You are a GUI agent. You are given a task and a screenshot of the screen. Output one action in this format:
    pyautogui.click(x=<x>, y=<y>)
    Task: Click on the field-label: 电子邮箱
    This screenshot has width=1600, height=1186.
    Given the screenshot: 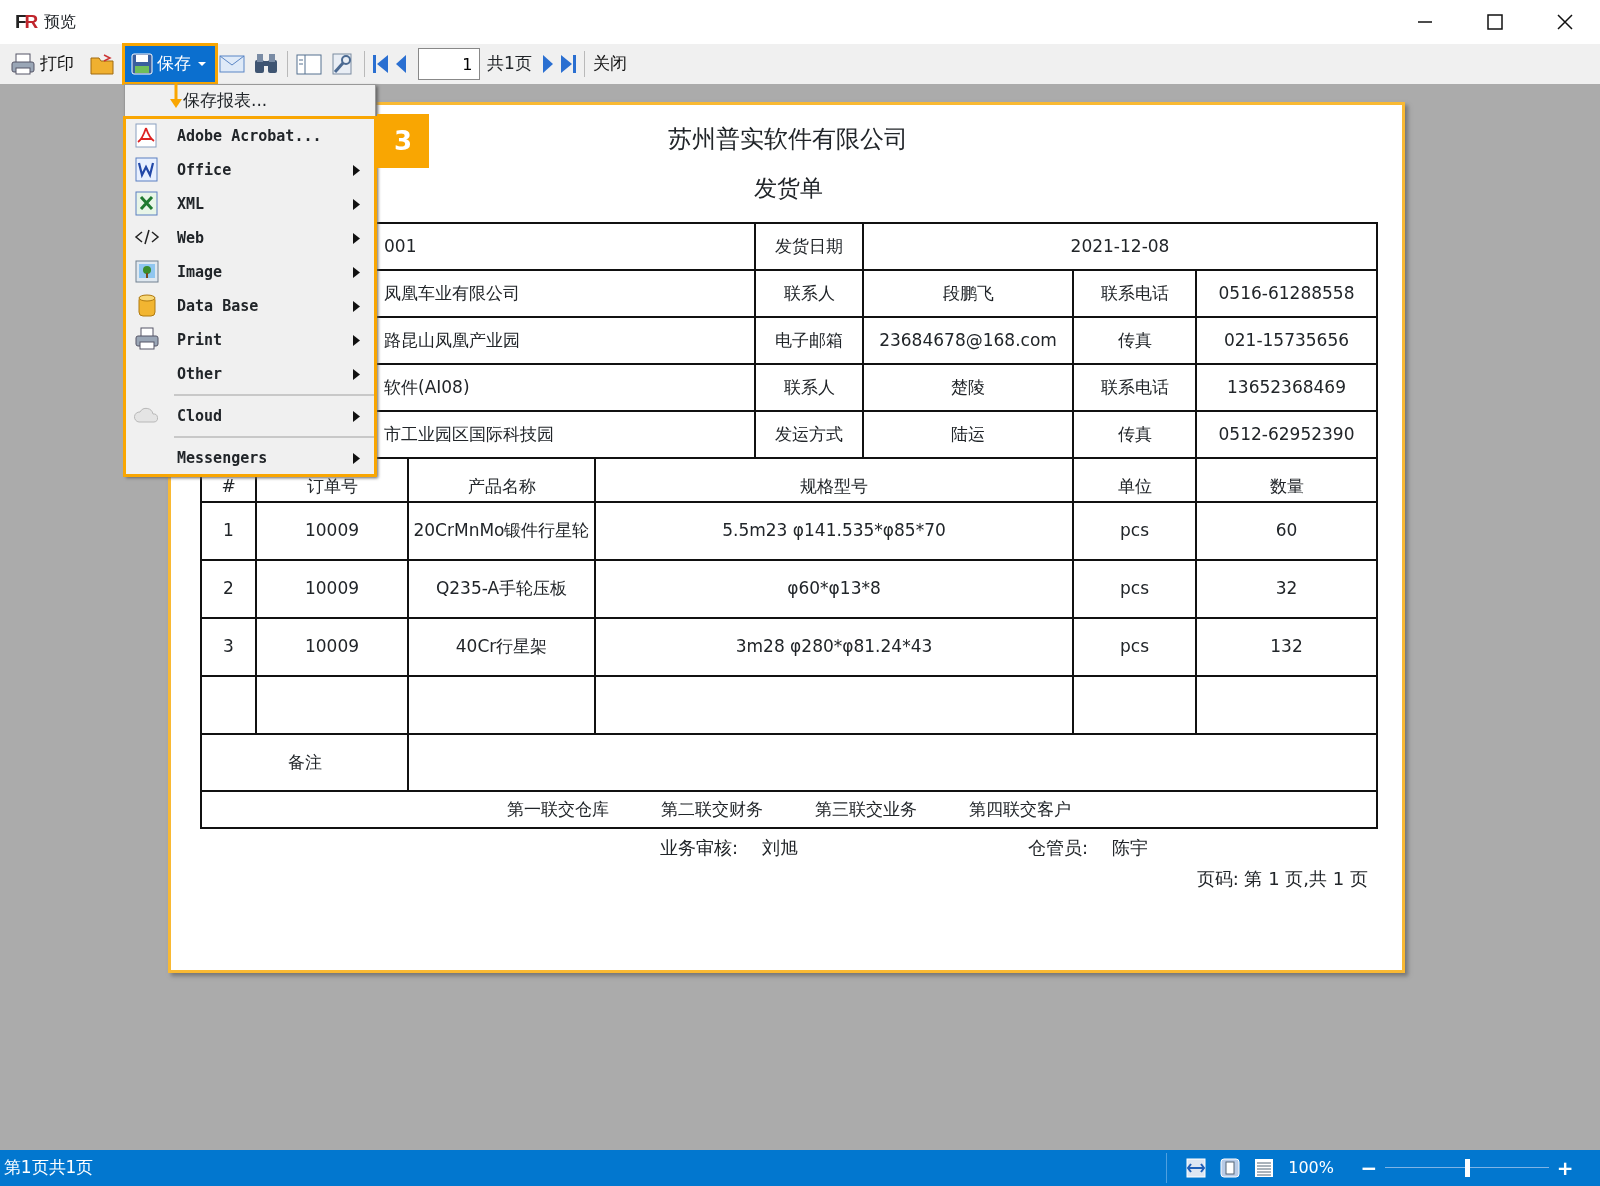 What is the action you would take?
    pyautogui.click(x=809, y=340)
    